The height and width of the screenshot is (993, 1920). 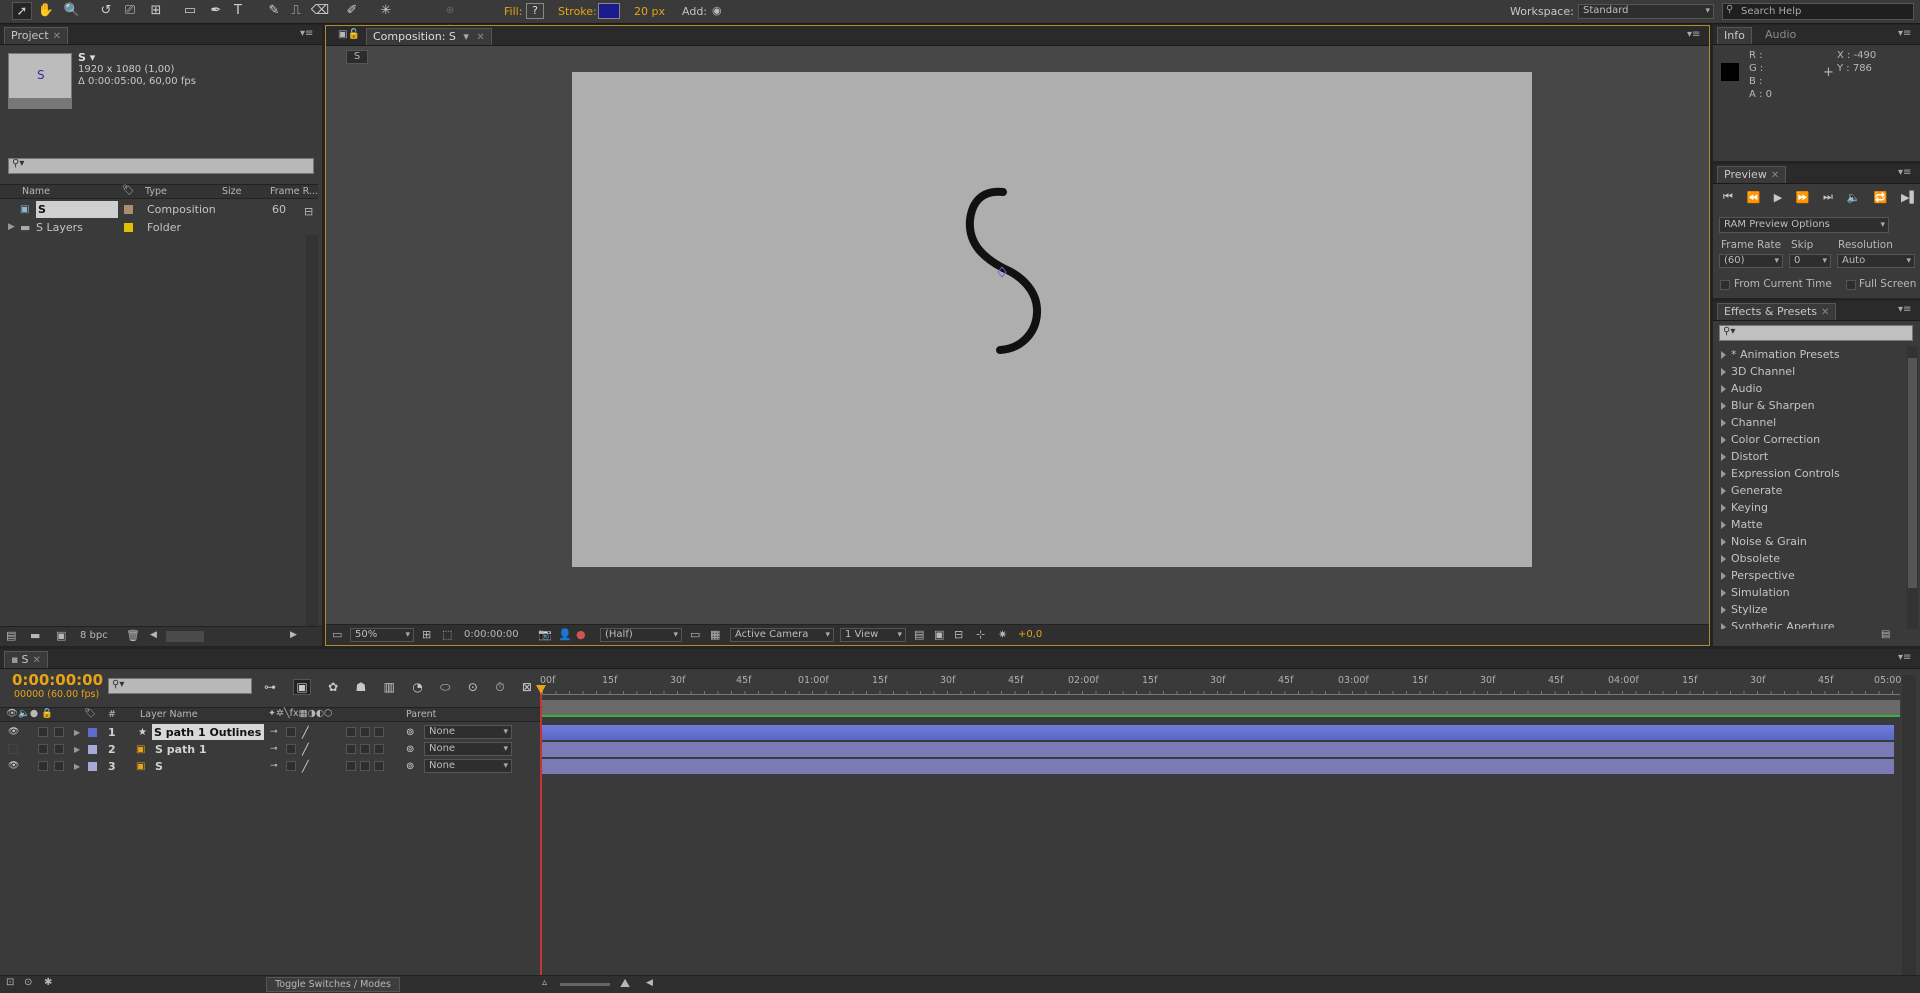 What do you see at coordinates (181, 749) in the screenshot?
I see `layer-name: S path 1` at bounding box center [181, 749].